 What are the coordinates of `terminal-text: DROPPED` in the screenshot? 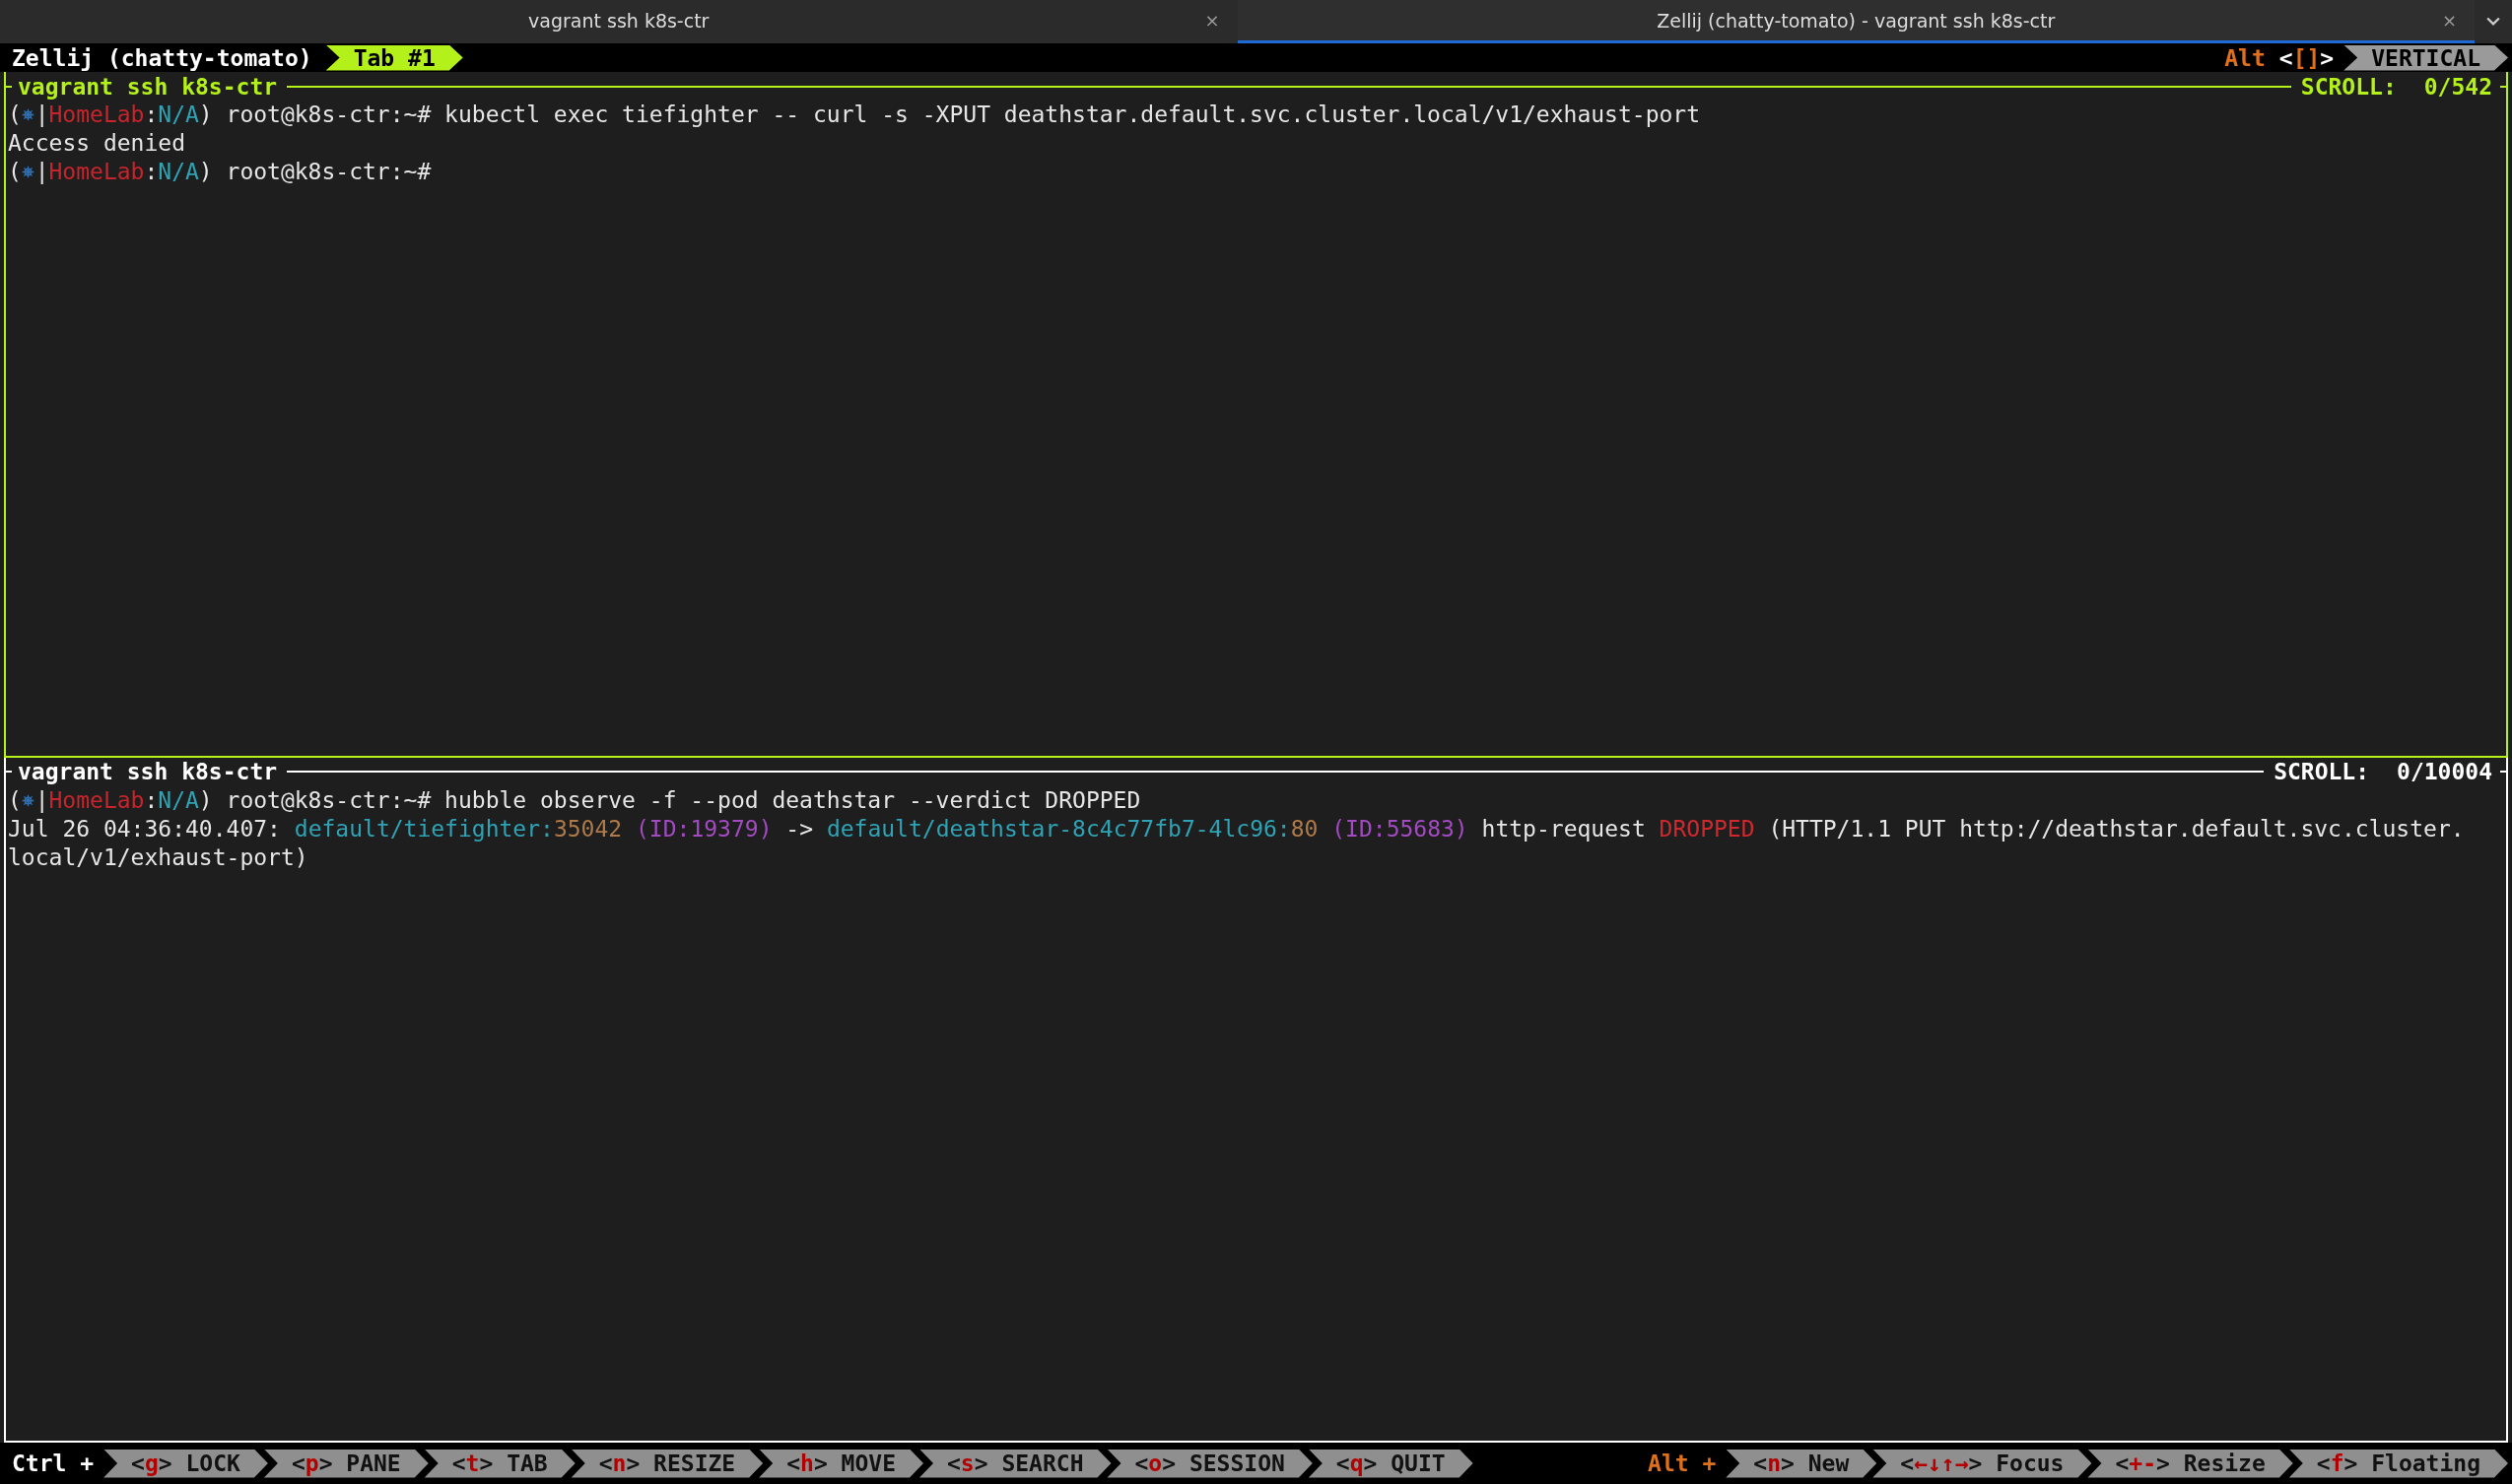 It's located at (1707, 828).